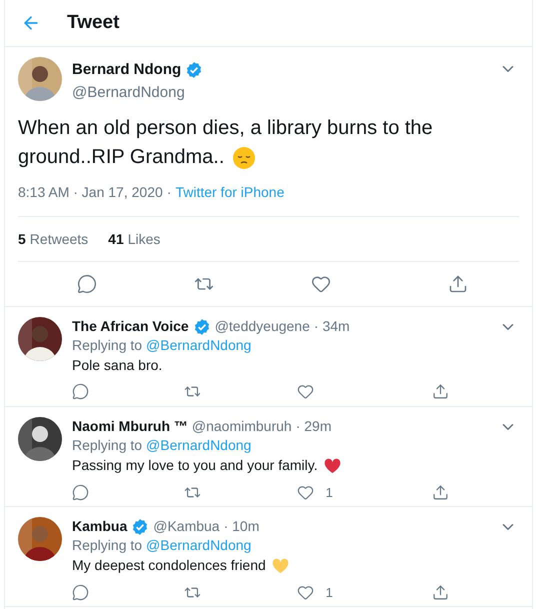 Image resolution: width=543 pixels, height=609 pixels. Describe the element at coordinates (90, 192) in the screenshot. I see `tweet-timestamp: 8:13 AM · Jan 17, 2020` at that location.